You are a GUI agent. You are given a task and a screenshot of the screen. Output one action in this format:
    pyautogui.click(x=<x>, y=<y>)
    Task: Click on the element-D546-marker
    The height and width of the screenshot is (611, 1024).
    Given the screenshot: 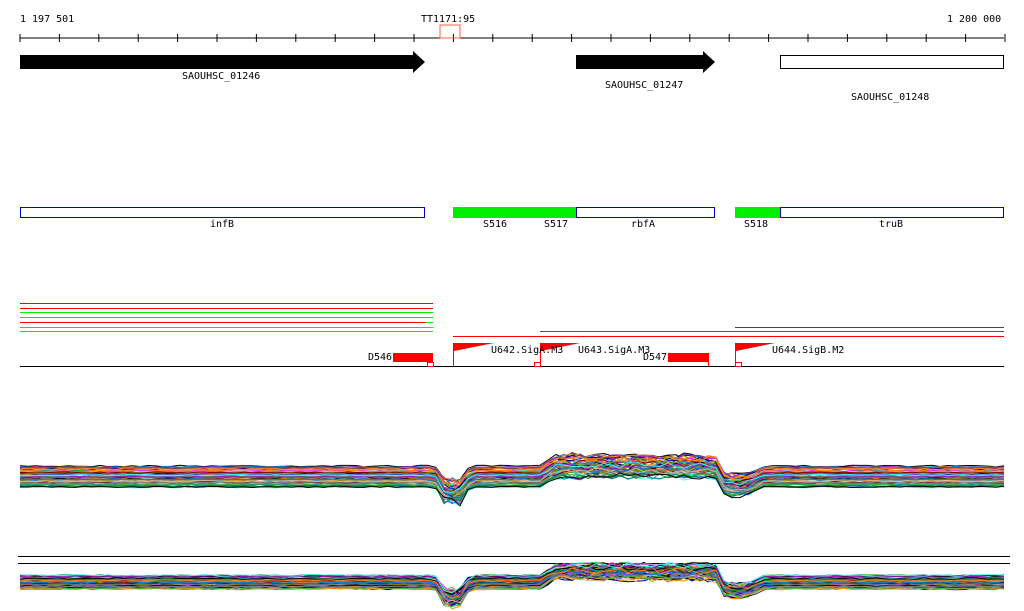 What is the action you would take?
    pyautogui.click(x=430, y=364)
    